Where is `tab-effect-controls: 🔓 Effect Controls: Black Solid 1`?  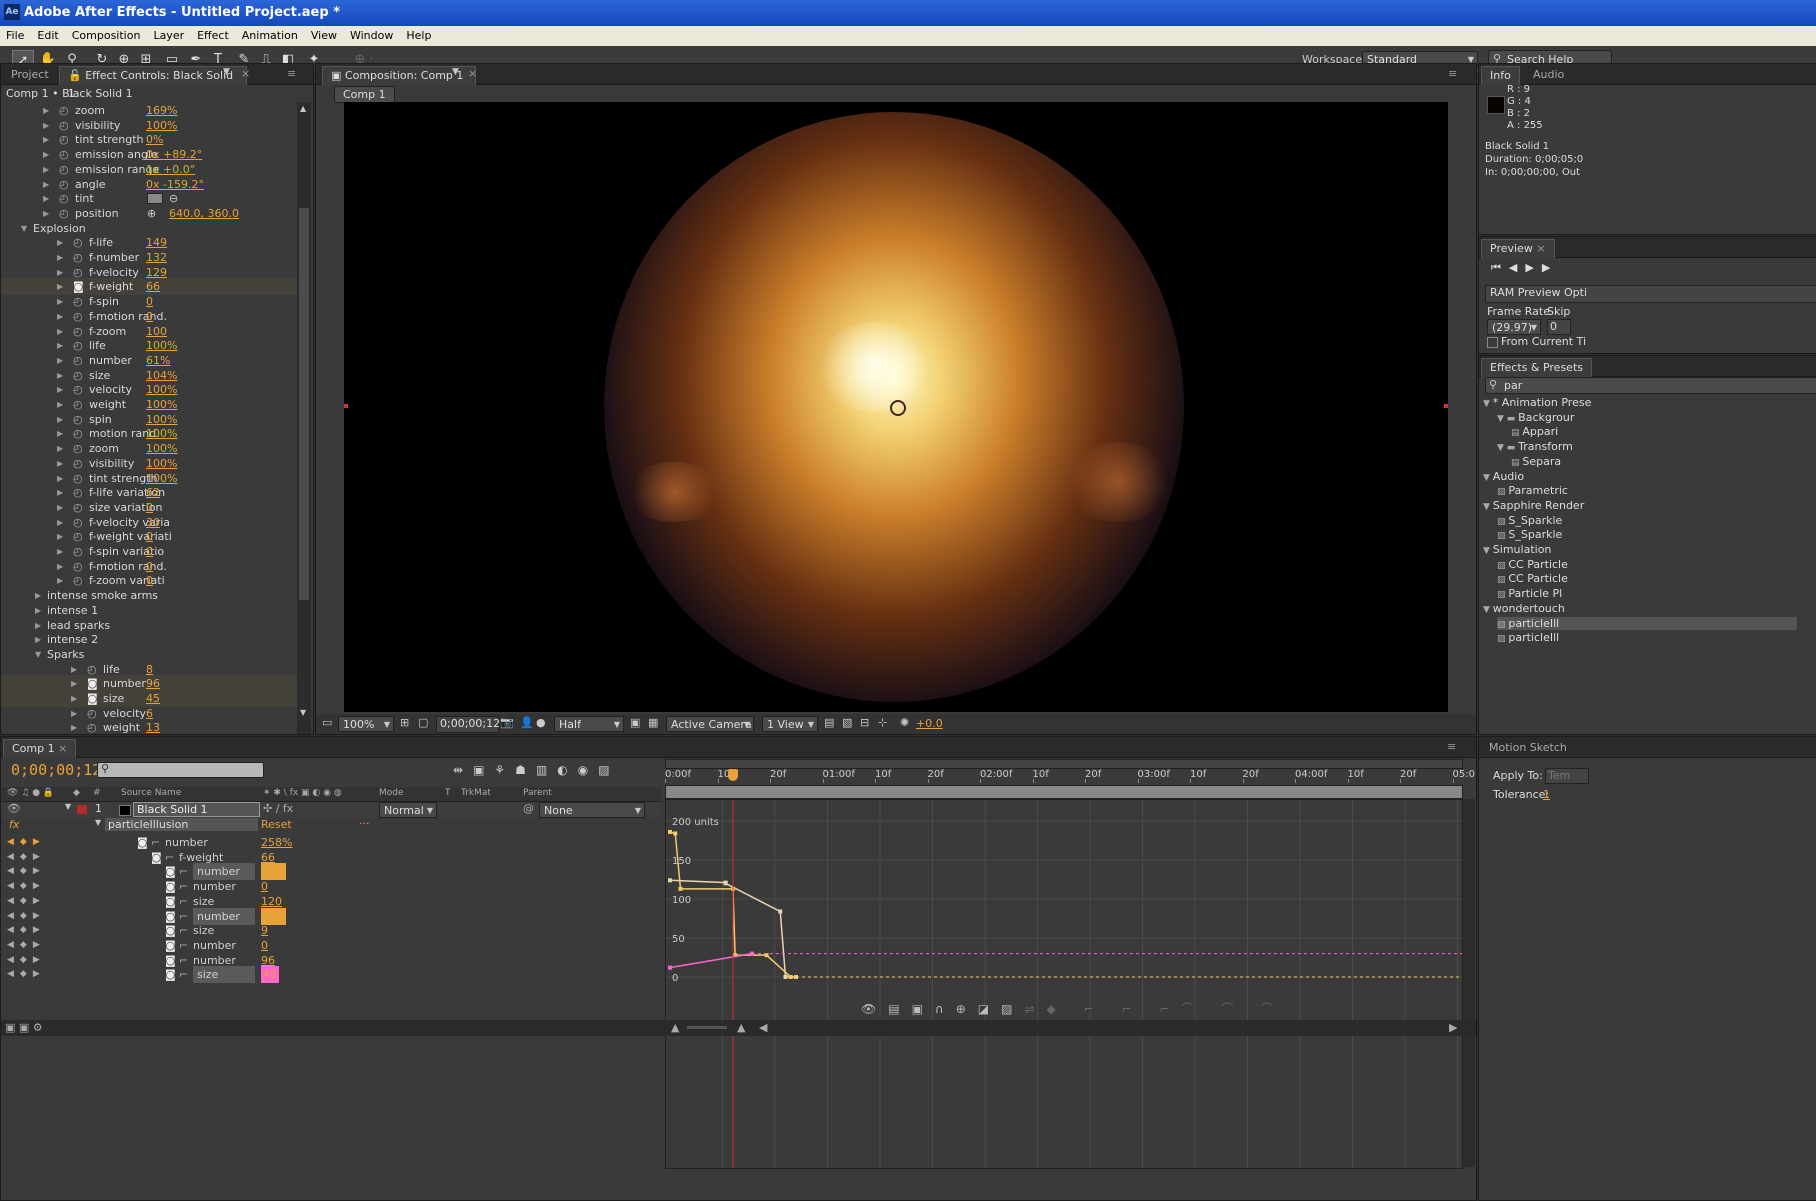 tab-effect-controls: 🔓 Effect Controls: Black Solid 1 is located at coordinates (153, 83).